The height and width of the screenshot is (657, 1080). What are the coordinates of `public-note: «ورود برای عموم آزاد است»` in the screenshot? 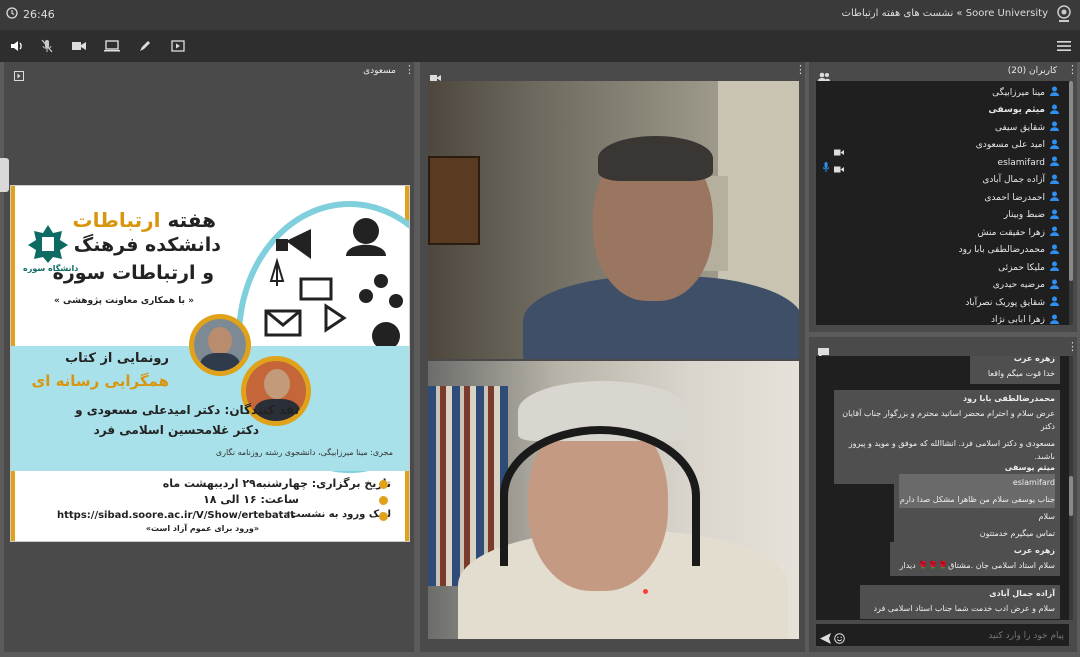 It's located at (202, 528).